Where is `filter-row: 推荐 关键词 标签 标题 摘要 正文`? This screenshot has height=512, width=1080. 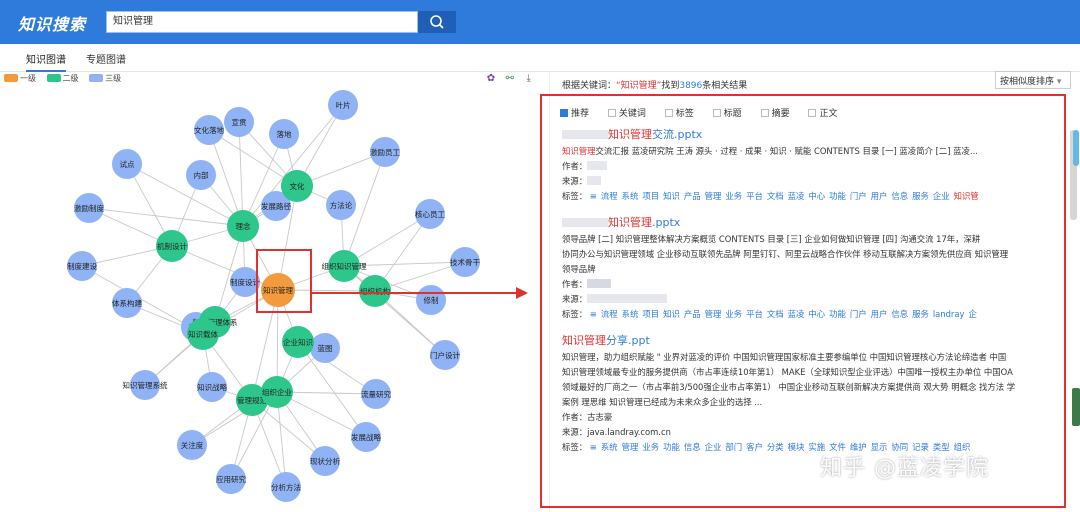
filter-row: 推荐 关键词 标签 标题 摘要 正文 is located at coordinates (706, 112).